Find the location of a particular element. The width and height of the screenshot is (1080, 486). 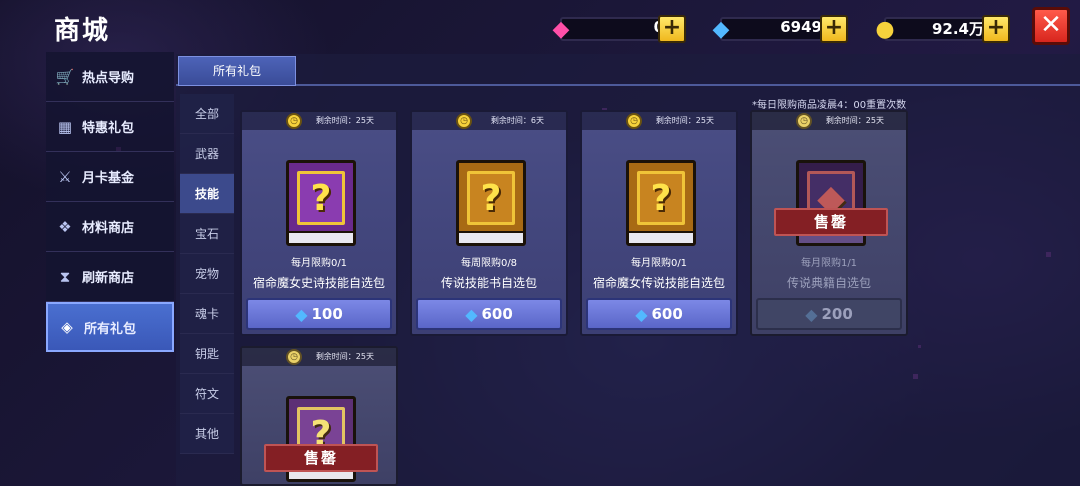

tab-all-packs: 所有礼包 is located at coordinates (237, 71).